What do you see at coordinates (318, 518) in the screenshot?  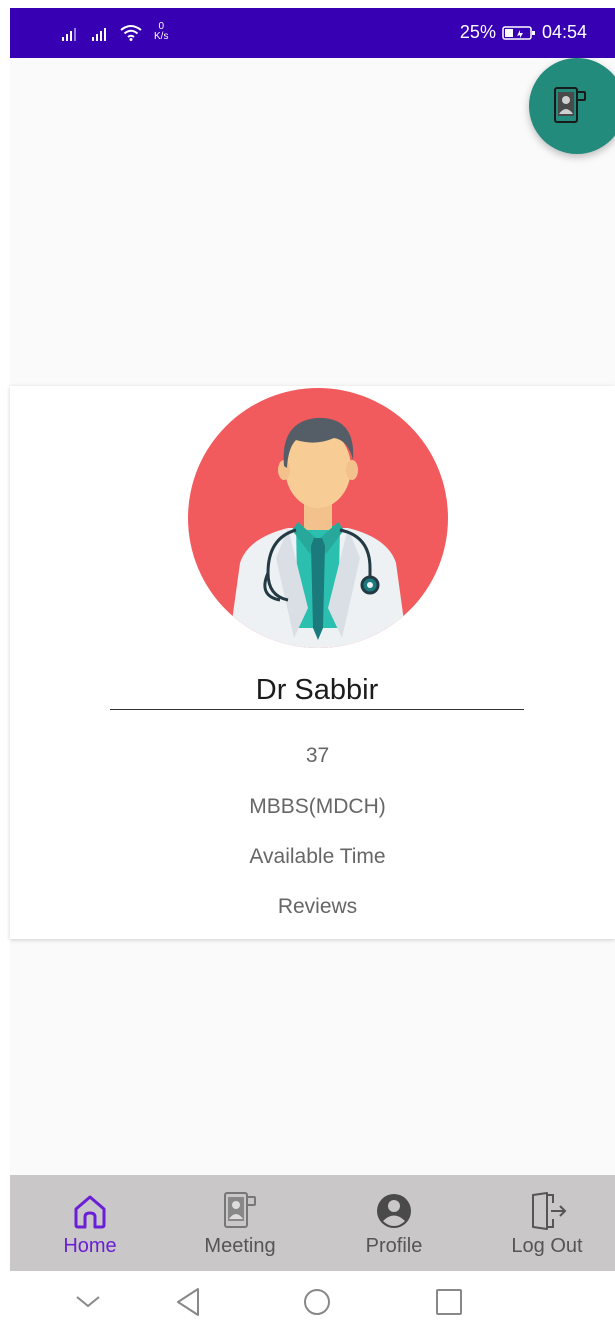 I see `doctor-avatar` at bounding box center [318, 518].